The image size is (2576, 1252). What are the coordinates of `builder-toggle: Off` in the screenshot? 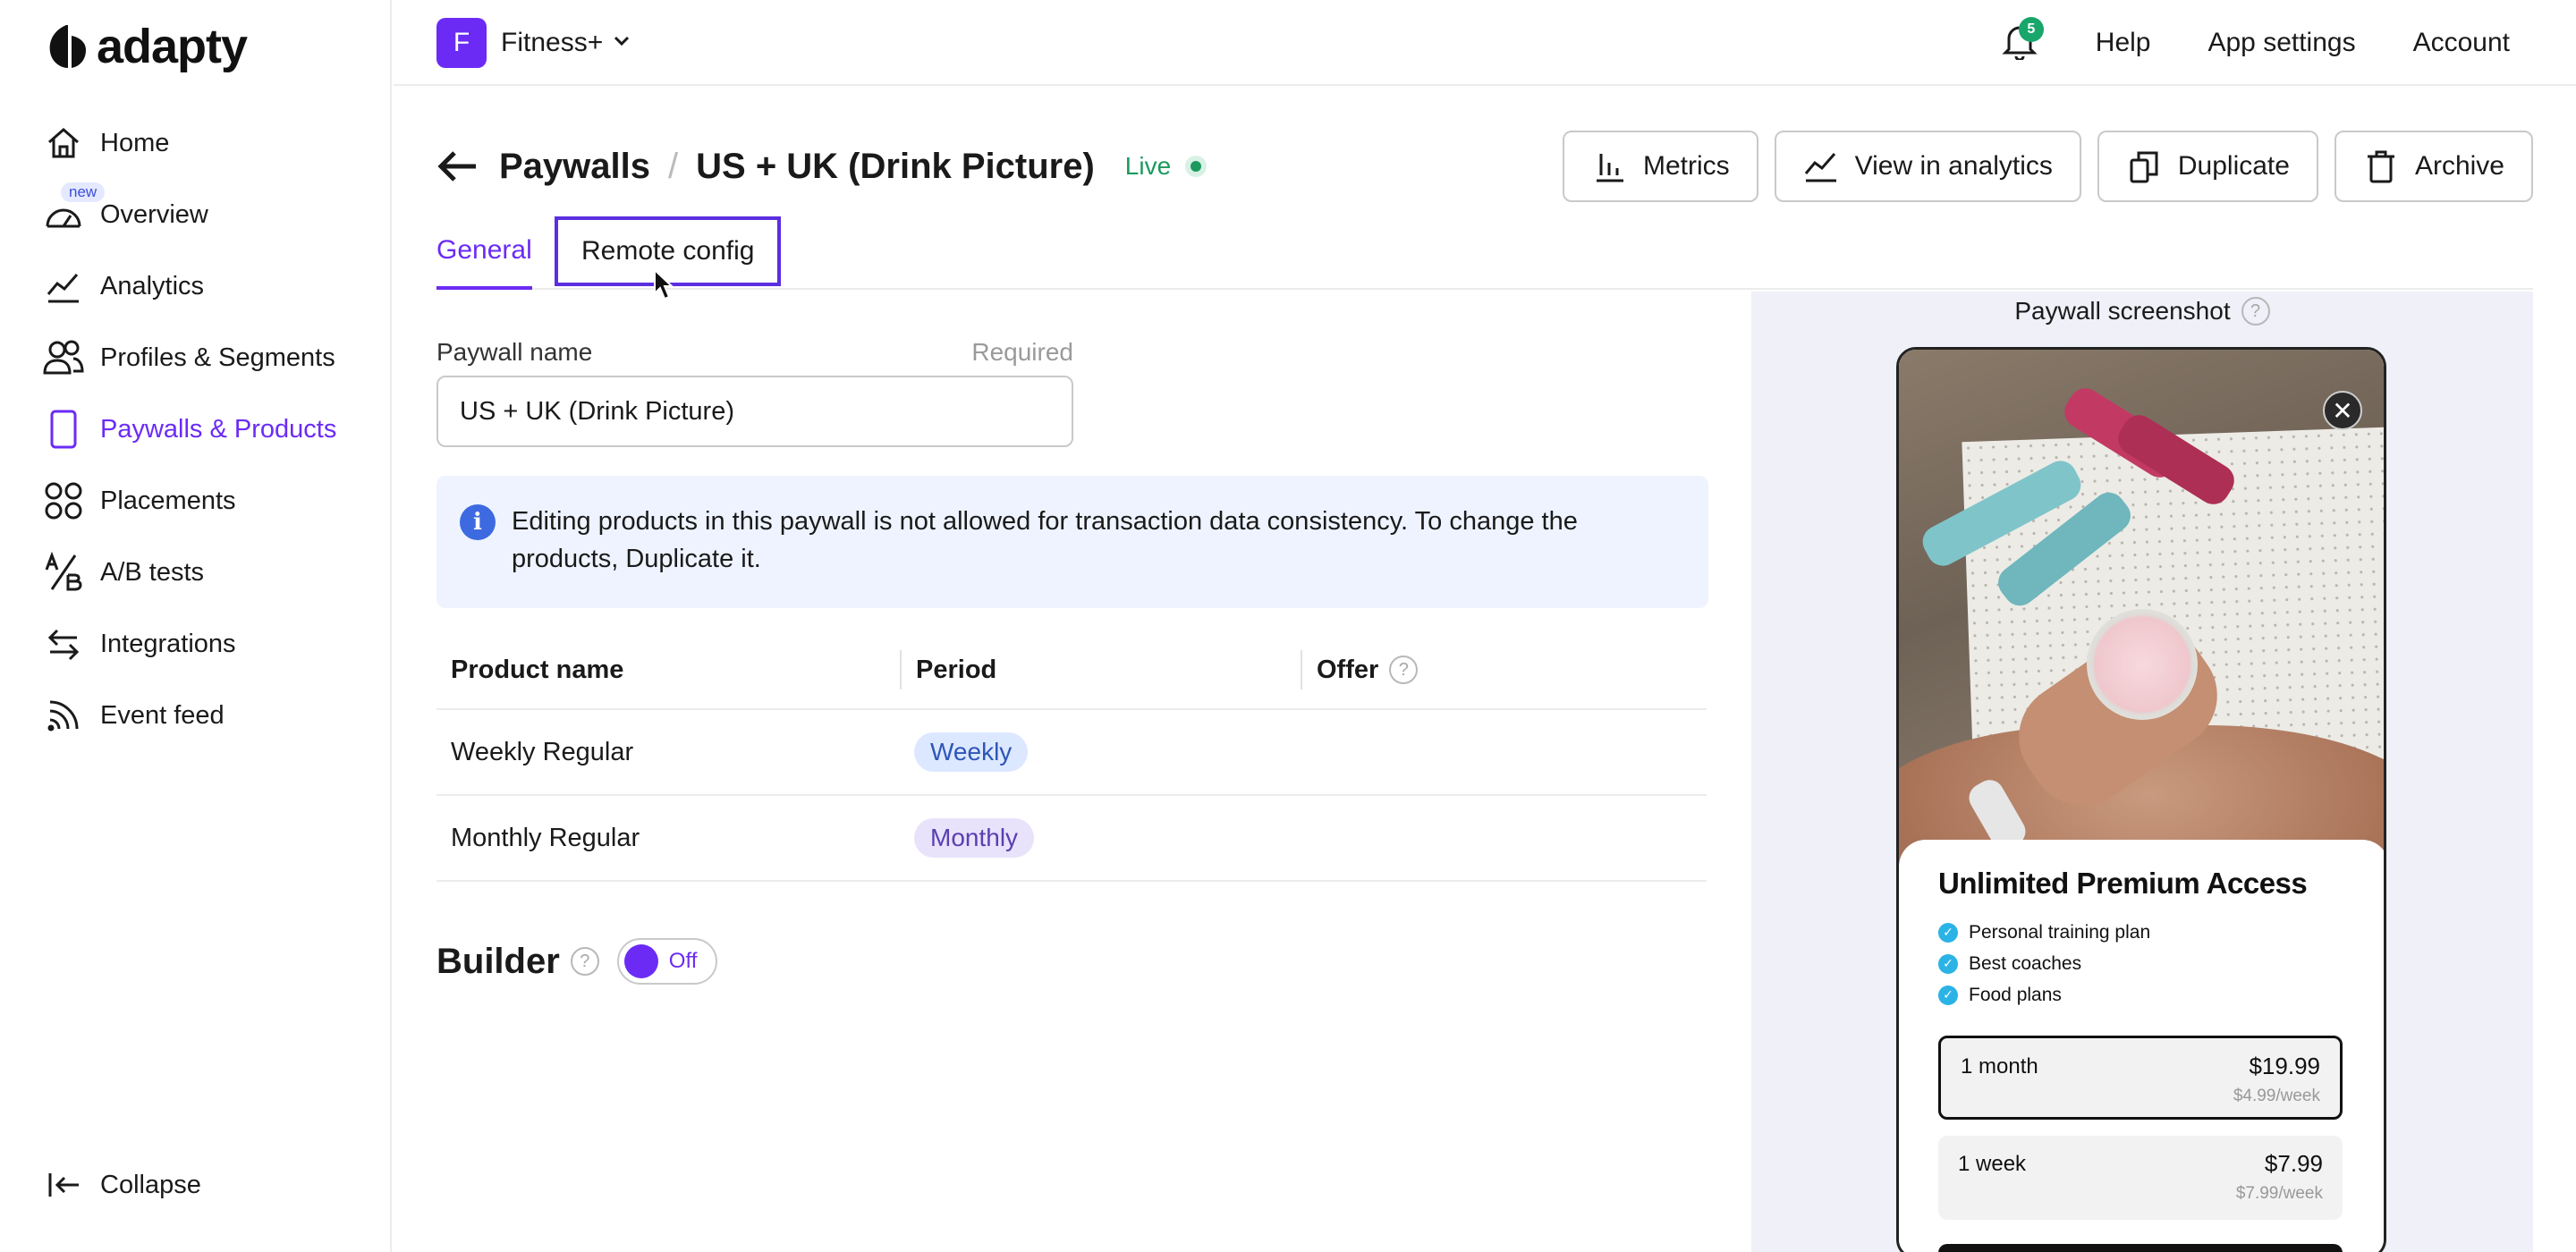 It's located at (666, 961).